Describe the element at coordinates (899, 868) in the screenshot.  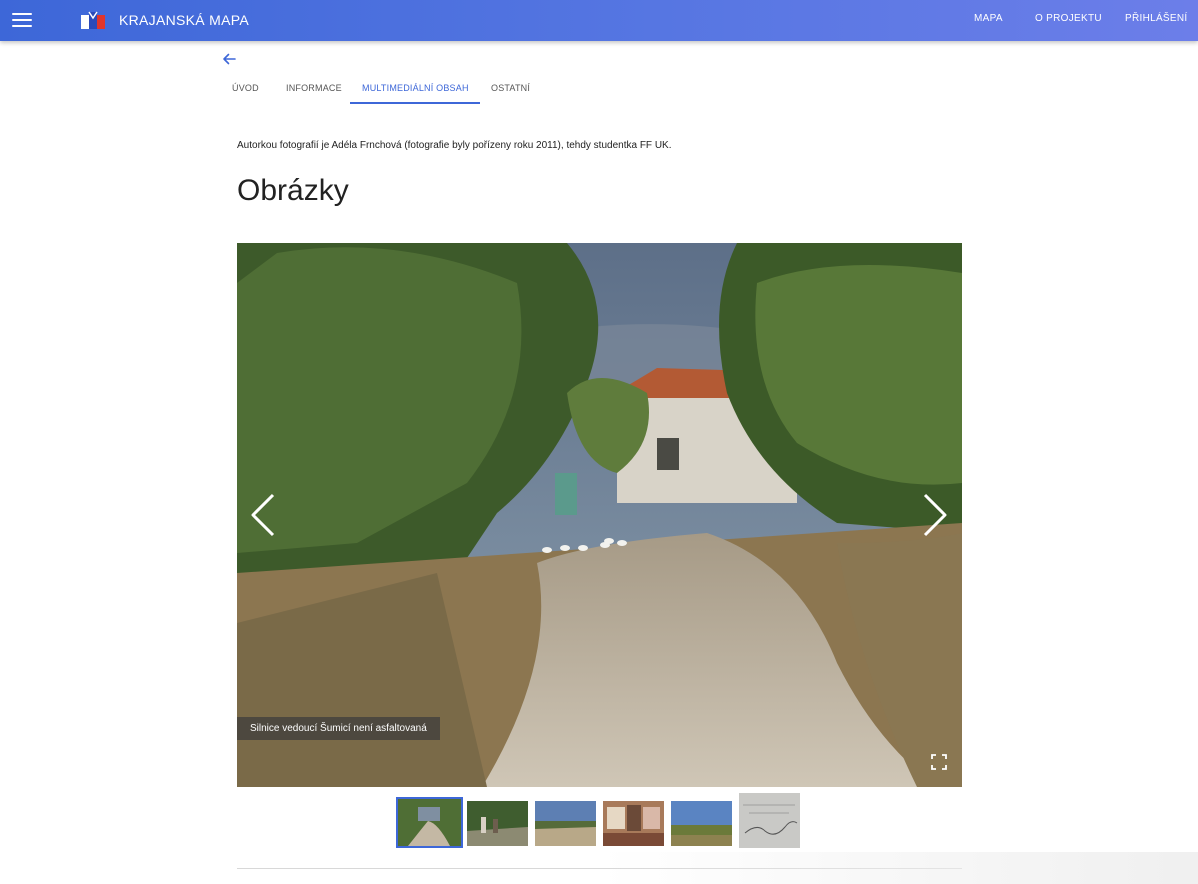
I see `bottom-shadow` at that location.